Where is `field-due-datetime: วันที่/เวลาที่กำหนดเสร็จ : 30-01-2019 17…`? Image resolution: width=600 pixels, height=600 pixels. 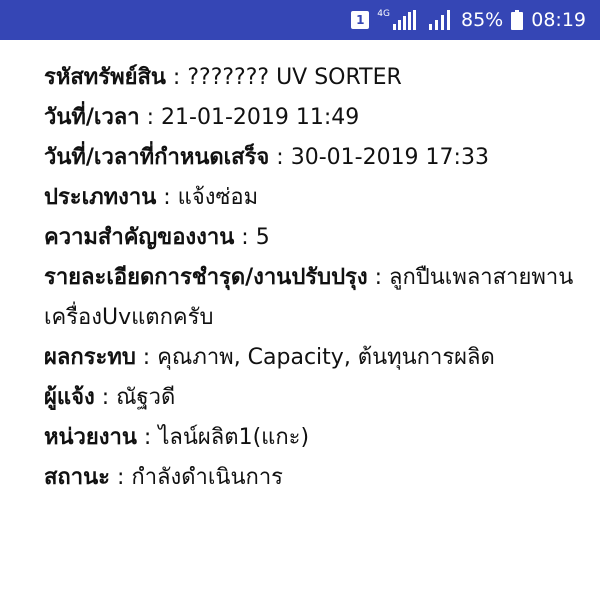
field-due-datetime: วันที่/เวลาที่กำหนดเสร็จ : 30-01-2019 17… is located at coordinates (312, 158).